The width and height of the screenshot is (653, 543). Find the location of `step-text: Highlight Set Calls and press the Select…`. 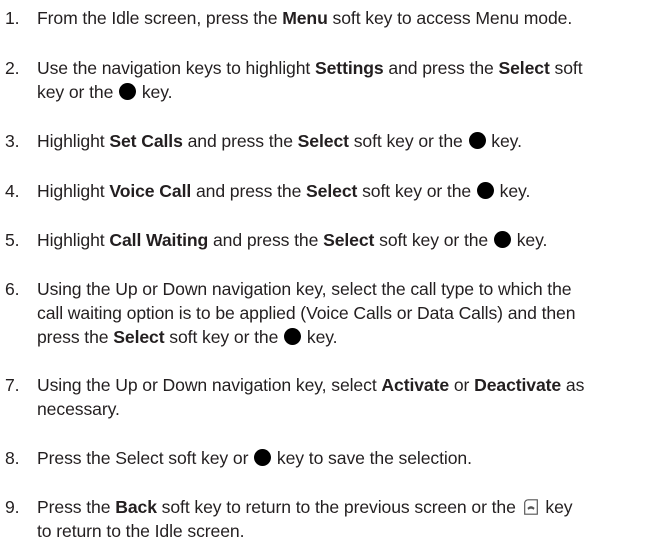

step-text: Highlight Set Calls and press the Select… is located at coordinates (279, 141).